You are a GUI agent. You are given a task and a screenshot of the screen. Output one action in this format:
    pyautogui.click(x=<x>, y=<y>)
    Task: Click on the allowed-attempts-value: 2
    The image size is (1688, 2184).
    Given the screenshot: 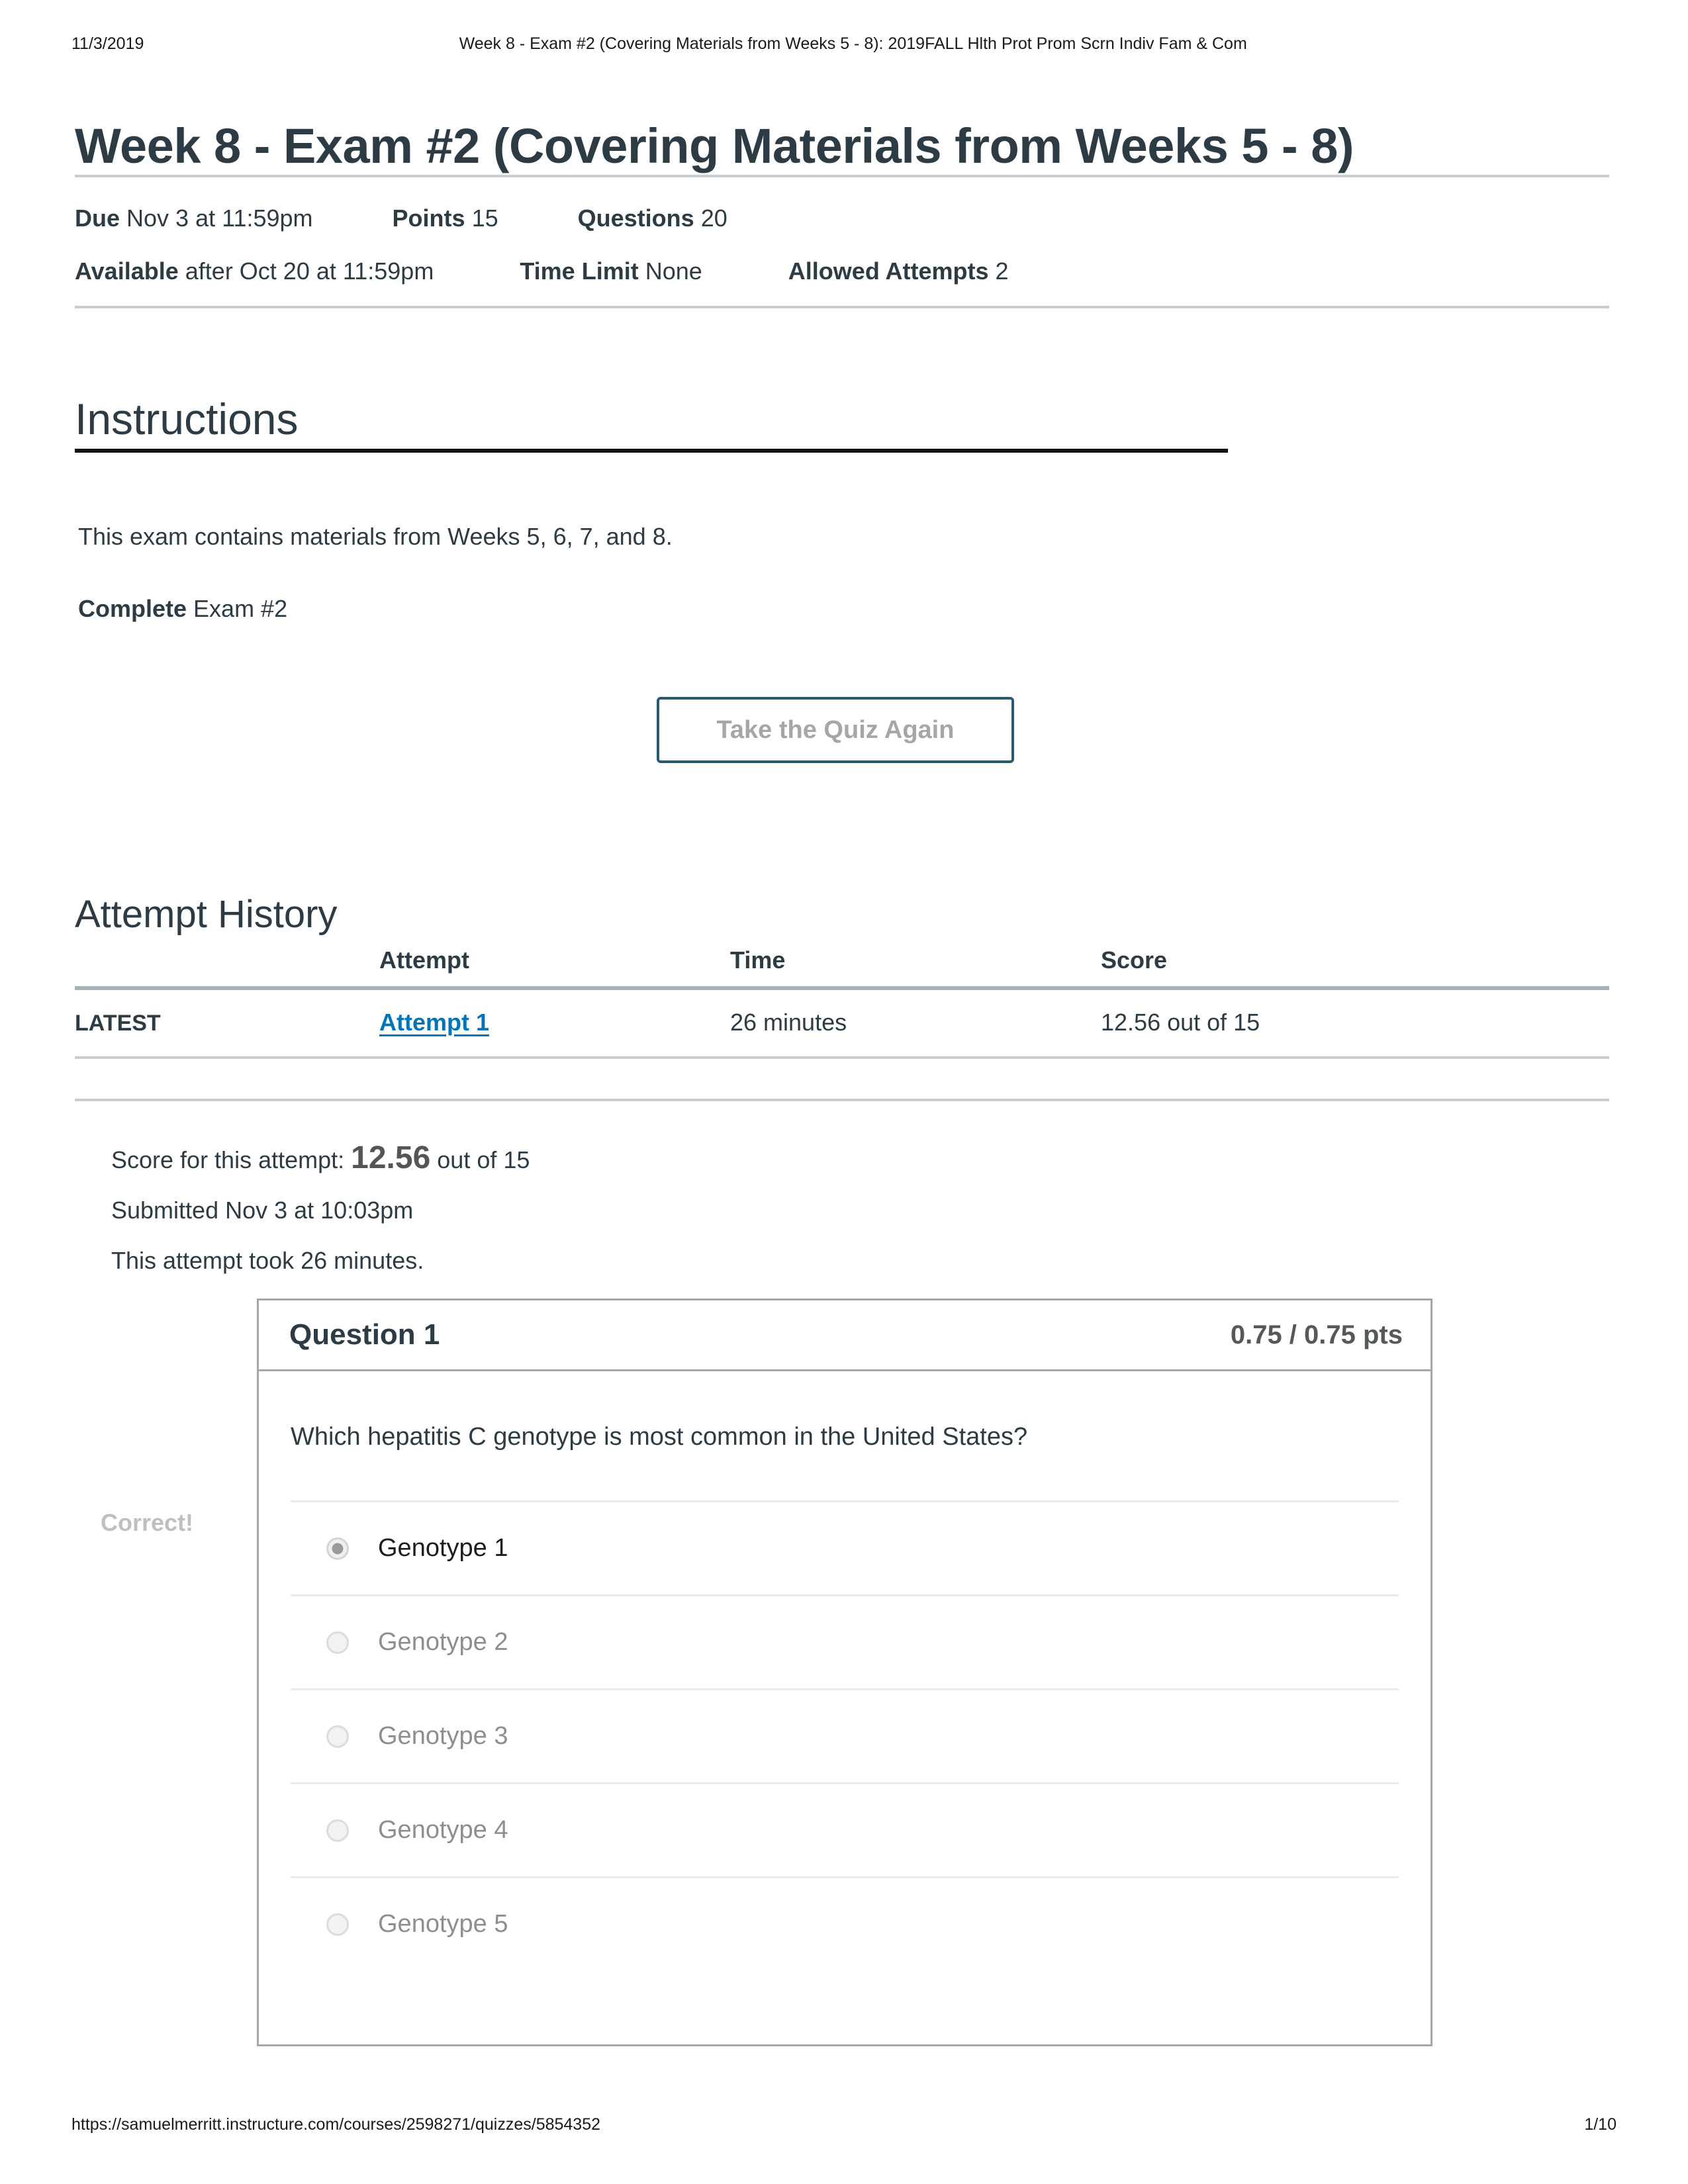 What is the action you would take?
    pyautogui.click(x=1002, y=271)
    